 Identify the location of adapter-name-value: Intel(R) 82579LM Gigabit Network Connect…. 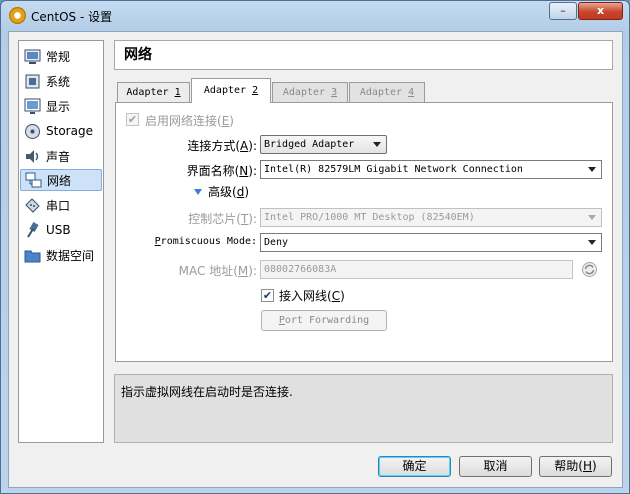
(393, 169).